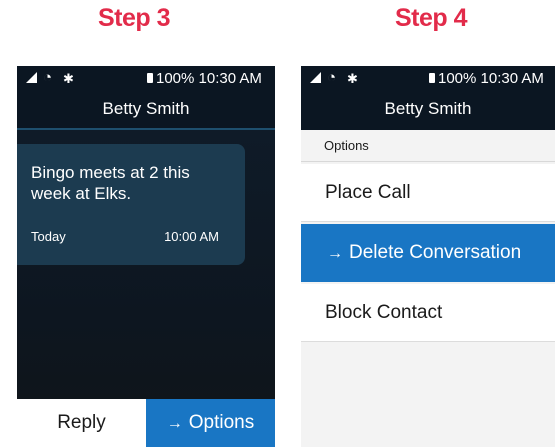 Image resolution: width=555 pixels, height=447 pixels. I want to click on options-menu-header: Options, so click(428, 146).